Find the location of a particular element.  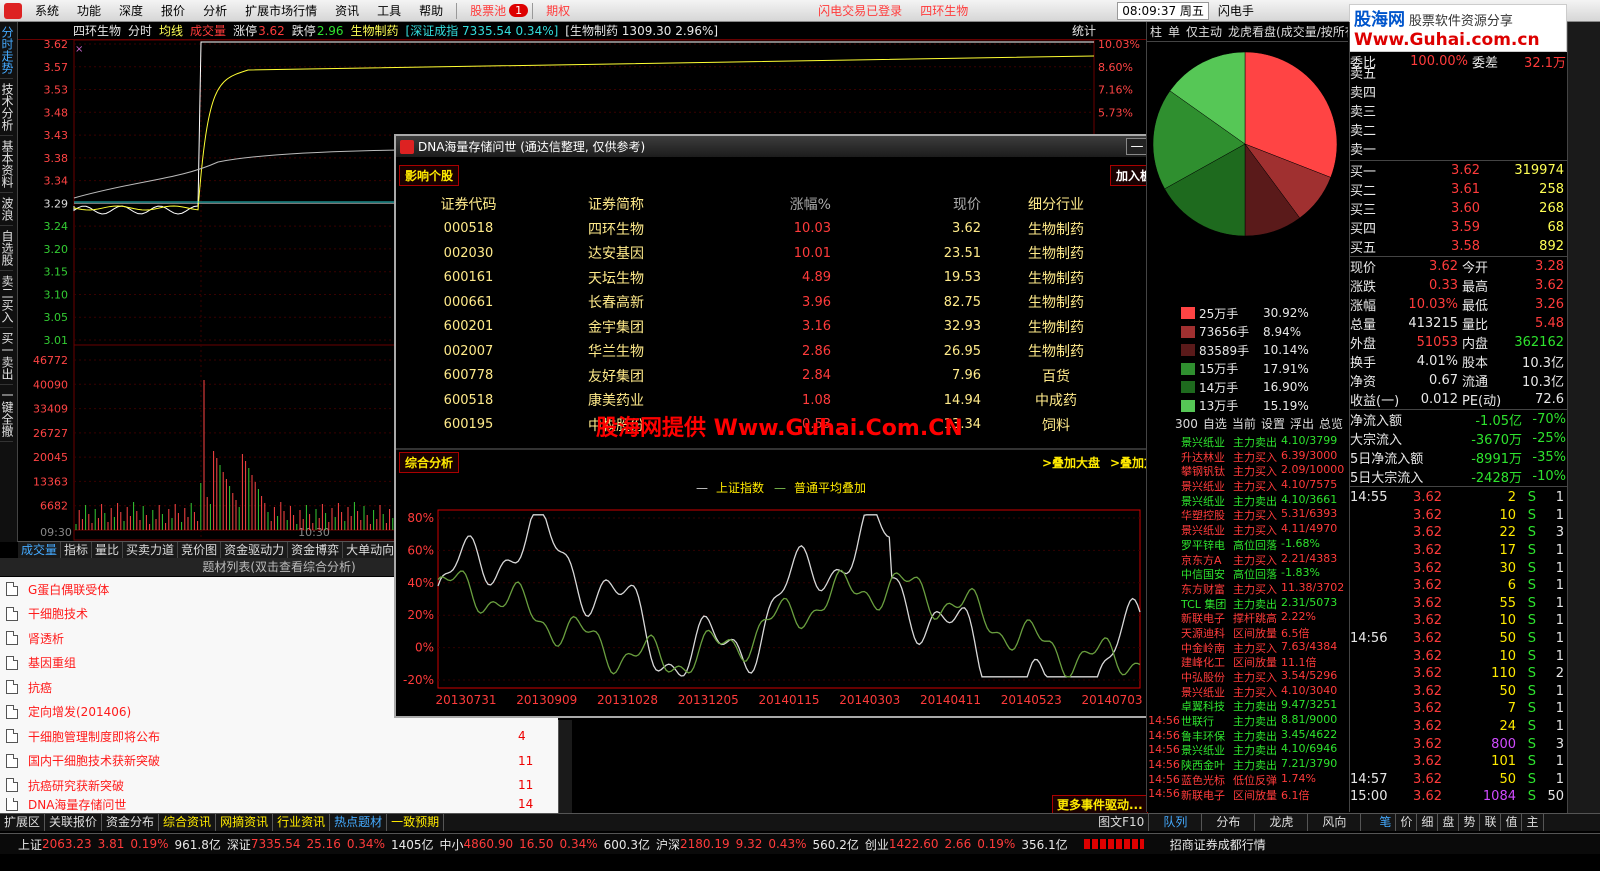

news-item: 新联电子 区间放量 6.1倍 is located at coordinates (1265, 794).